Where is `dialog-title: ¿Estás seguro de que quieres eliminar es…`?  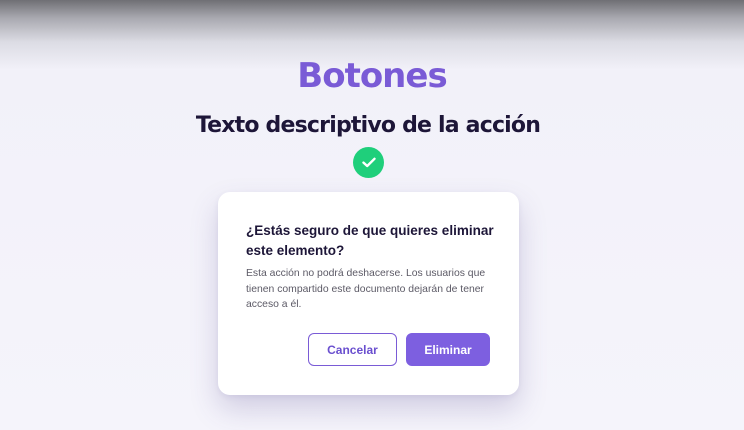
dialog-title: ¿Estás seguro de que quieres eliminar es… is located at coordinates (370, 240).